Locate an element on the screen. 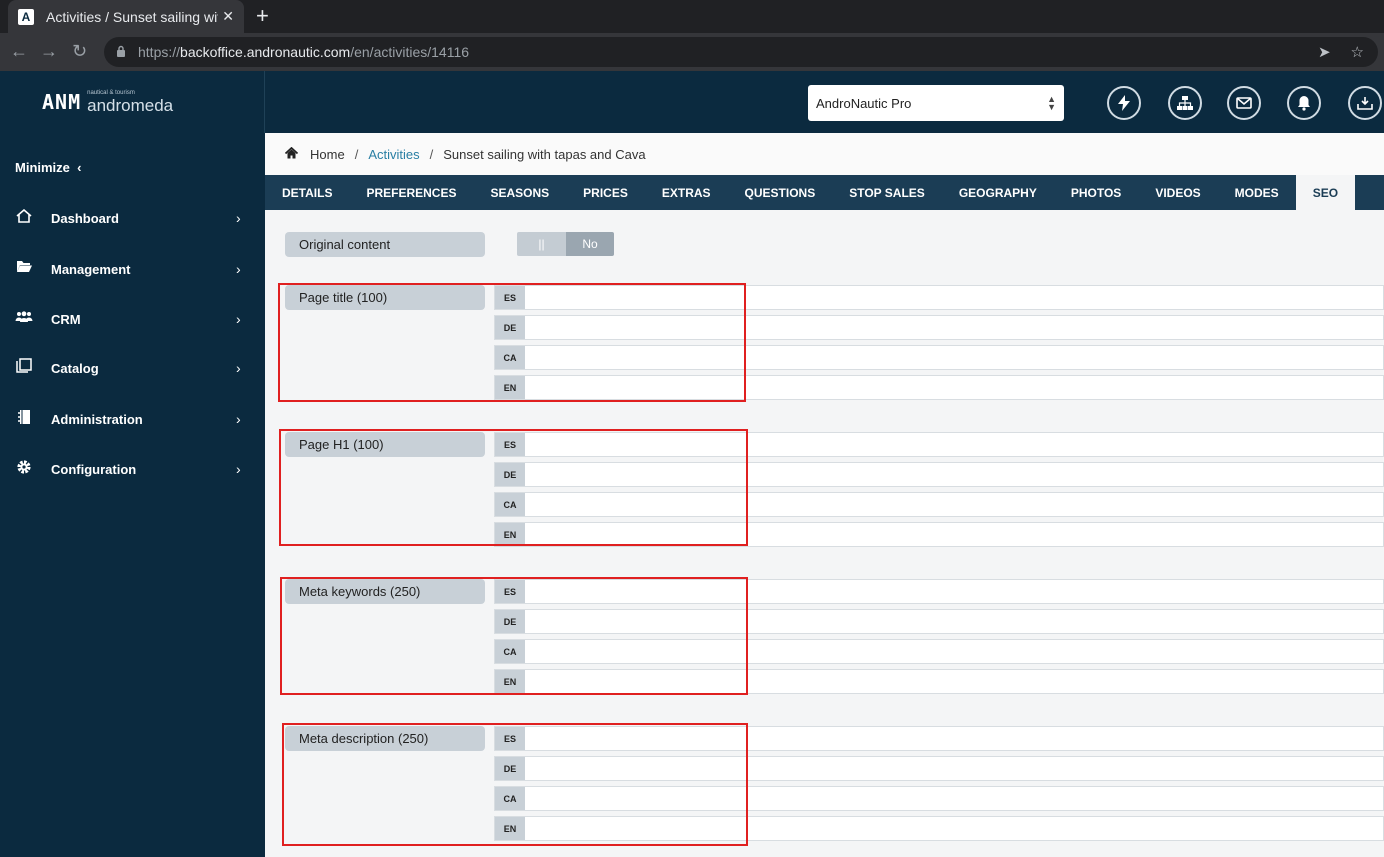 The width and height of the screenshot is (1384, 857). gear-icon is located at coordinates (24, 469).